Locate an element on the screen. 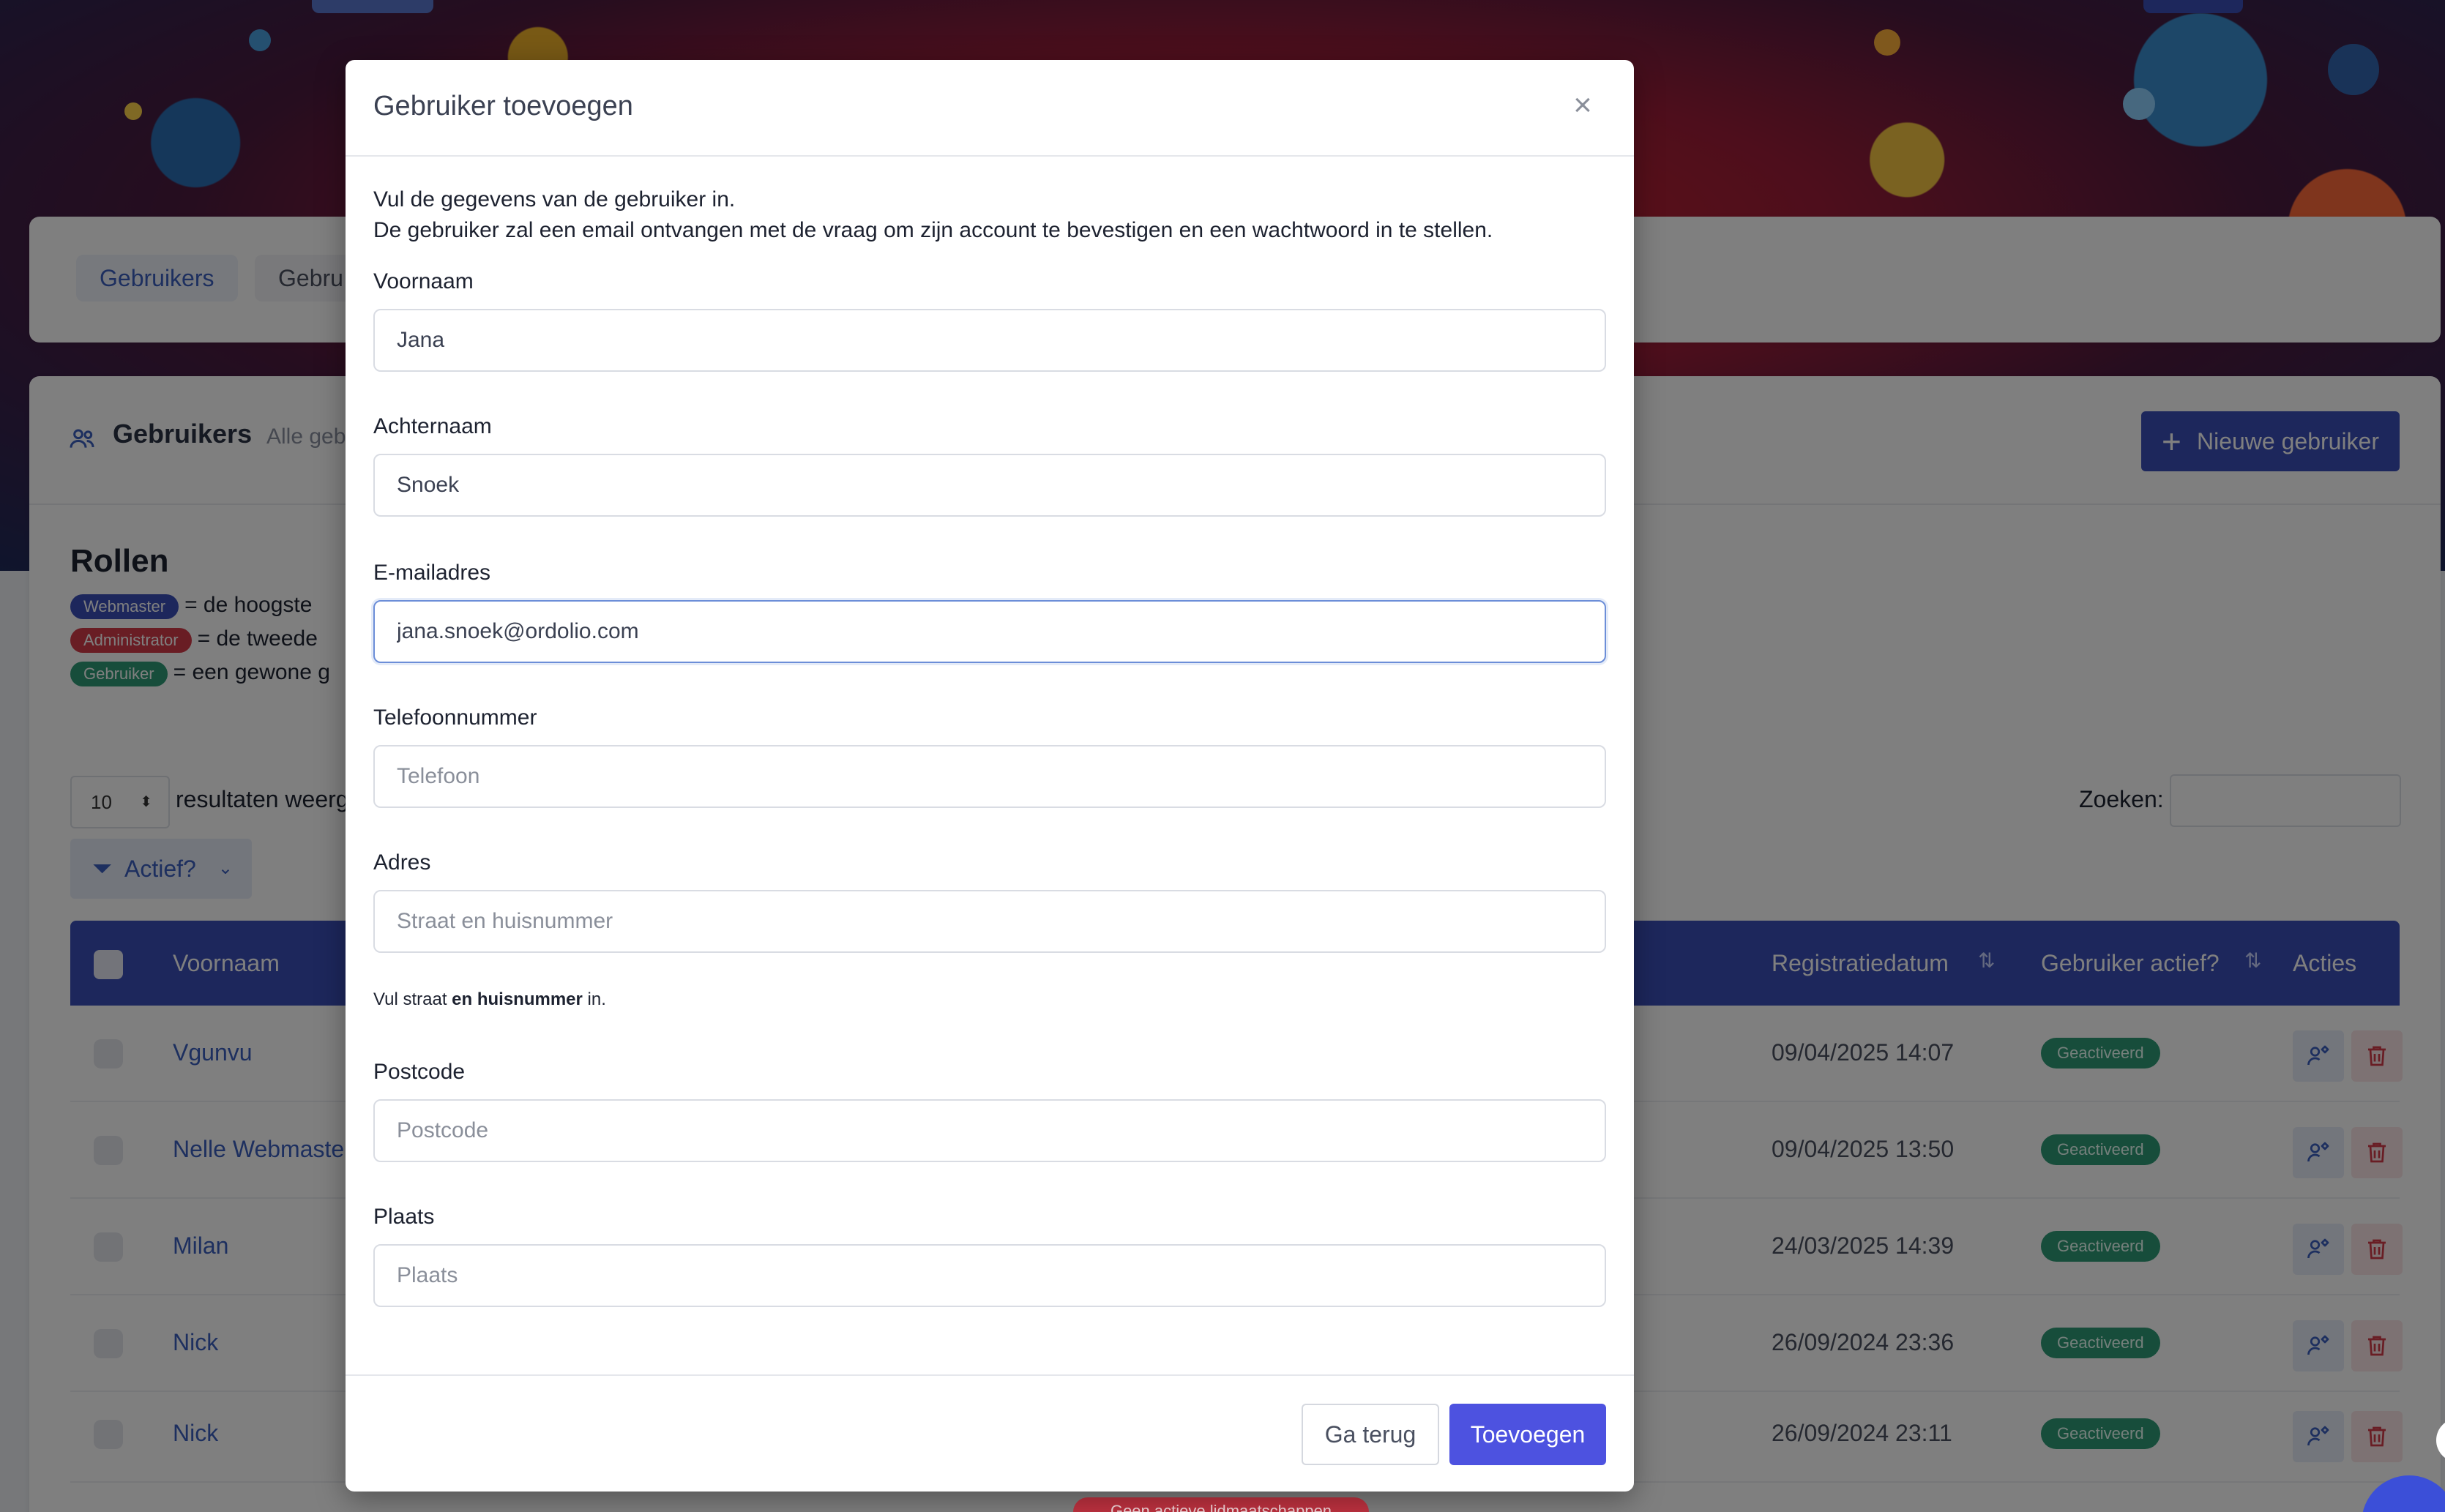  telefoon-field is located at coordinates (989, 776).